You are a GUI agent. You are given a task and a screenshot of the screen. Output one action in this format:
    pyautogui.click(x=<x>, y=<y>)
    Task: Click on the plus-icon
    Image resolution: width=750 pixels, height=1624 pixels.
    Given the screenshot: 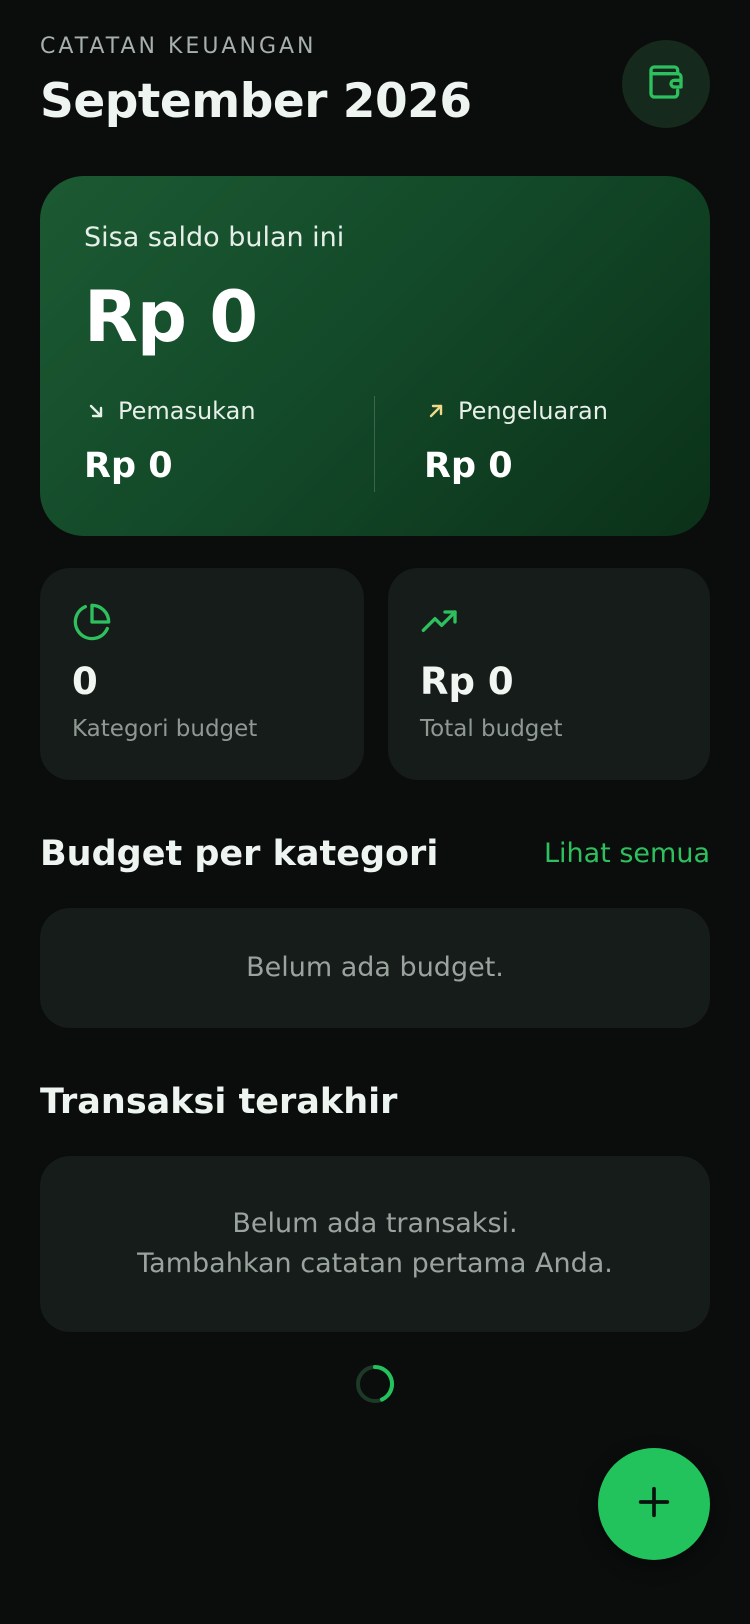 What is the action you would take?
    pyautogui.click(x=654, y=1504)
    